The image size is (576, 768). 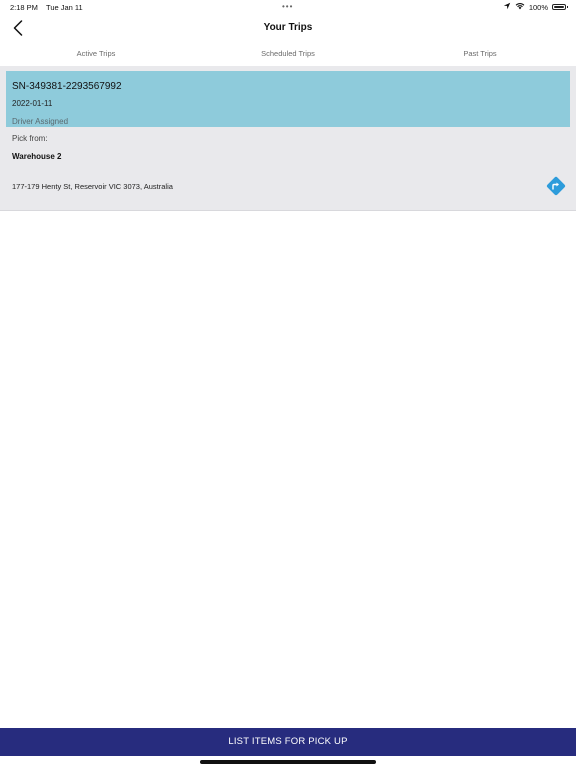 I want to click on nav-header: Your Trips, so click(x=288, y=28).